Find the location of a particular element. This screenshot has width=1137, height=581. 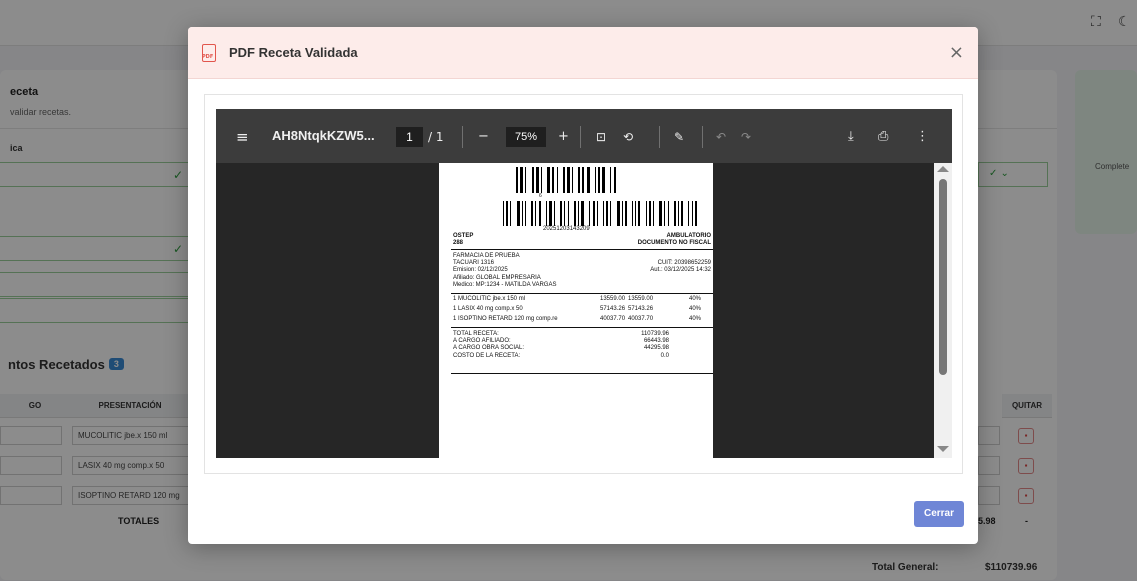

pdf-scrollbar is located at coordinates (943, 310).